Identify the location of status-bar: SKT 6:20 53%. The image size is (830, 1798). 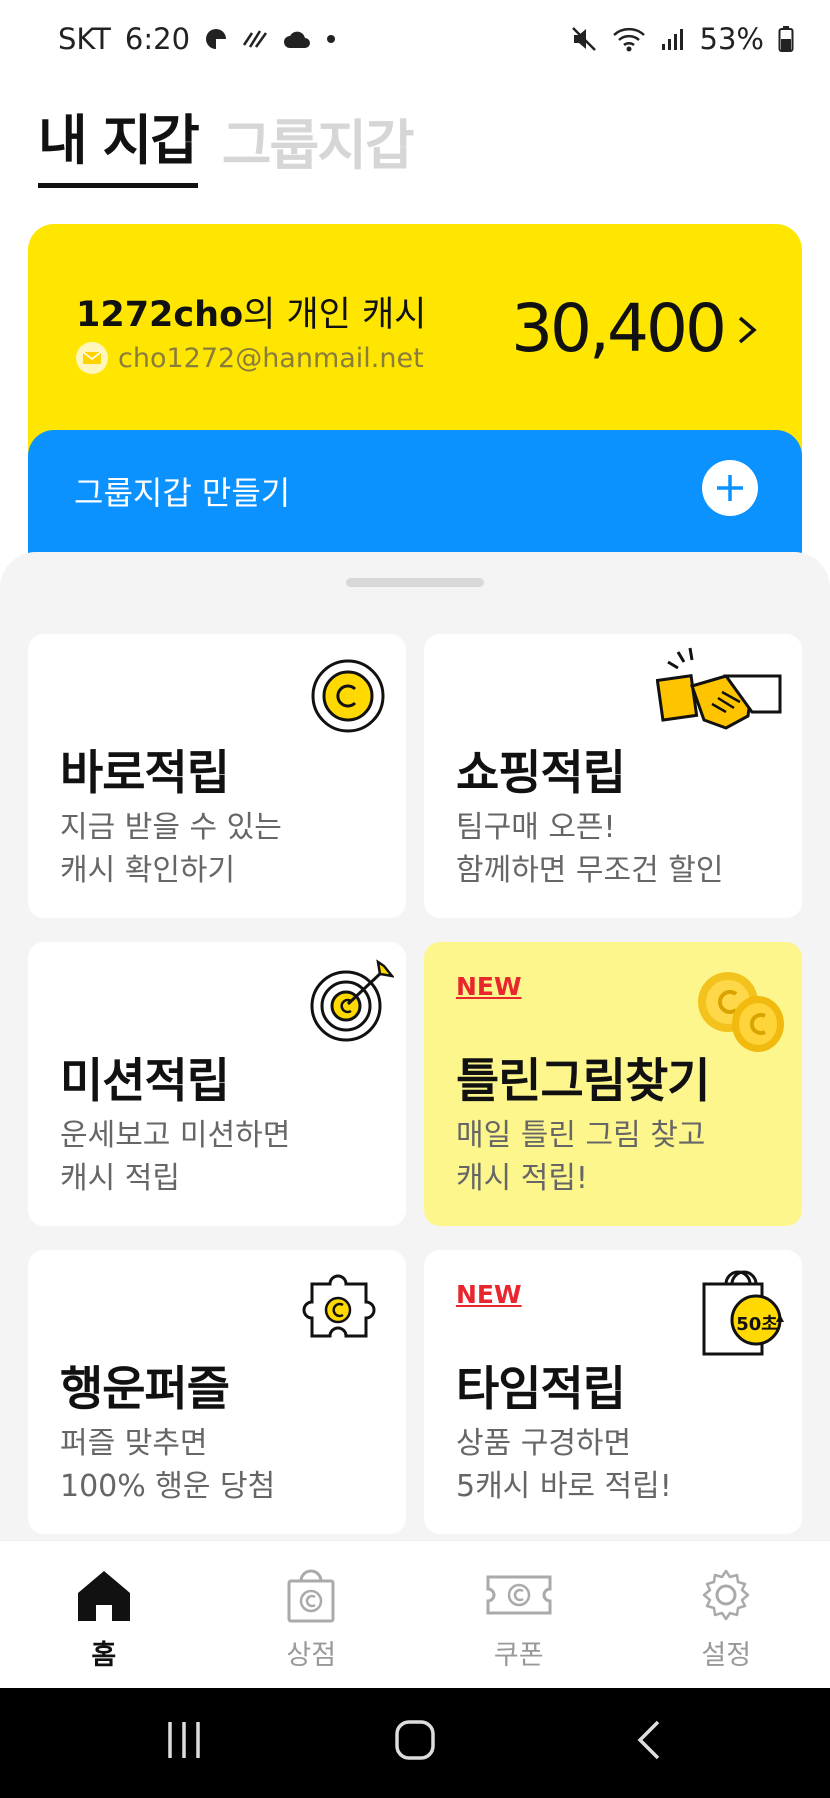
(415, 40).